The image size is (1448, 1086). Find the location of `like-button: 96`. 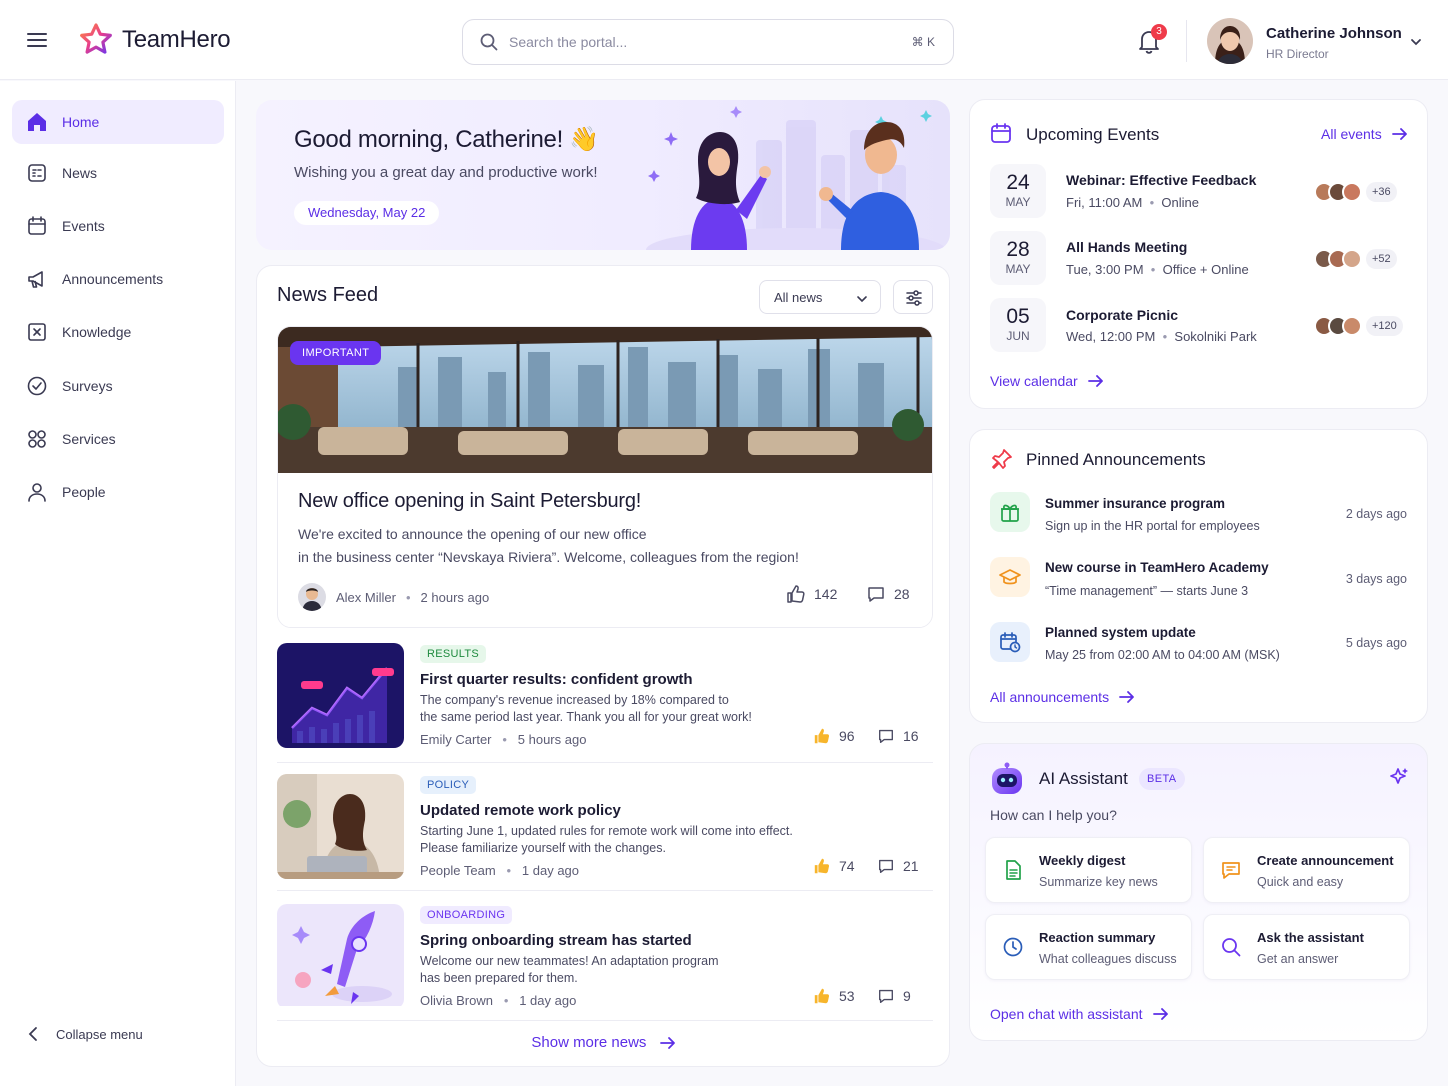

like-button: 96 is located at coordinates (834, 736).